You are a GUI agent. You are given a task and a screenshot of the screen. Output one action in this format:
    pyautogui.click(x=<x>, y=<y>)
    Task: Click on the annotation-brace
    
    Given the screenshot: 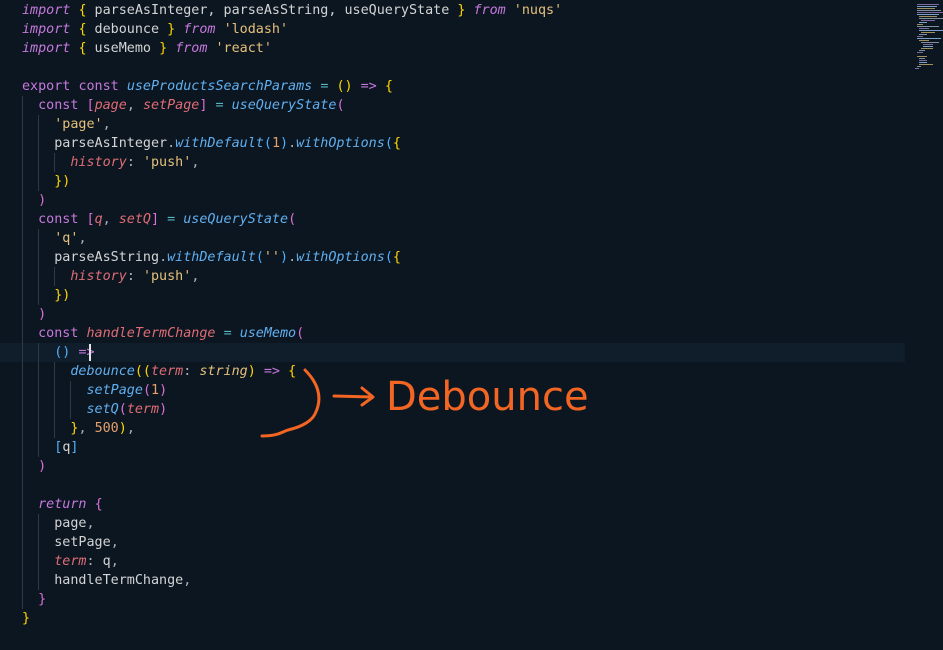 What is the action you would take?
    pyautogui.click(x=290, y=403)
    